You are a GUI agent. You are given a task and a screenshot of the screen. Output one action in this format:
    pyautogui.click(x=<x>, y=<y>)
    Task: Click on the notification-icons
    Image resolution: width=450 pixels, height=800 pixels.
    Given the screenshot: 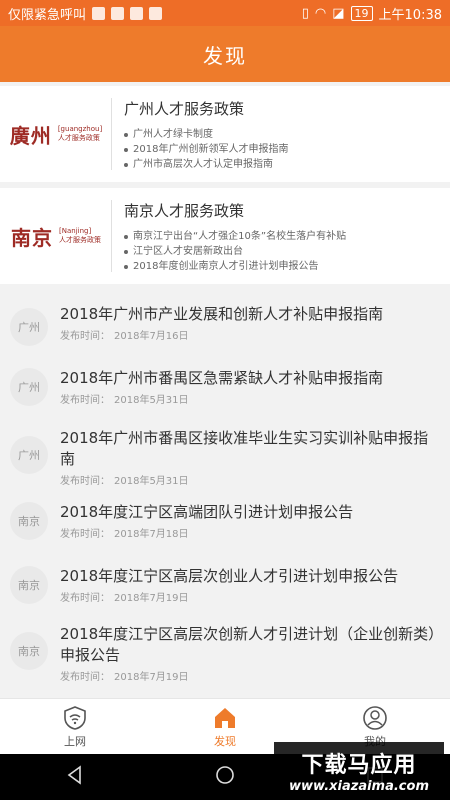 What is the action you would take?
    pyautogui.click(x=127, y=13)
    